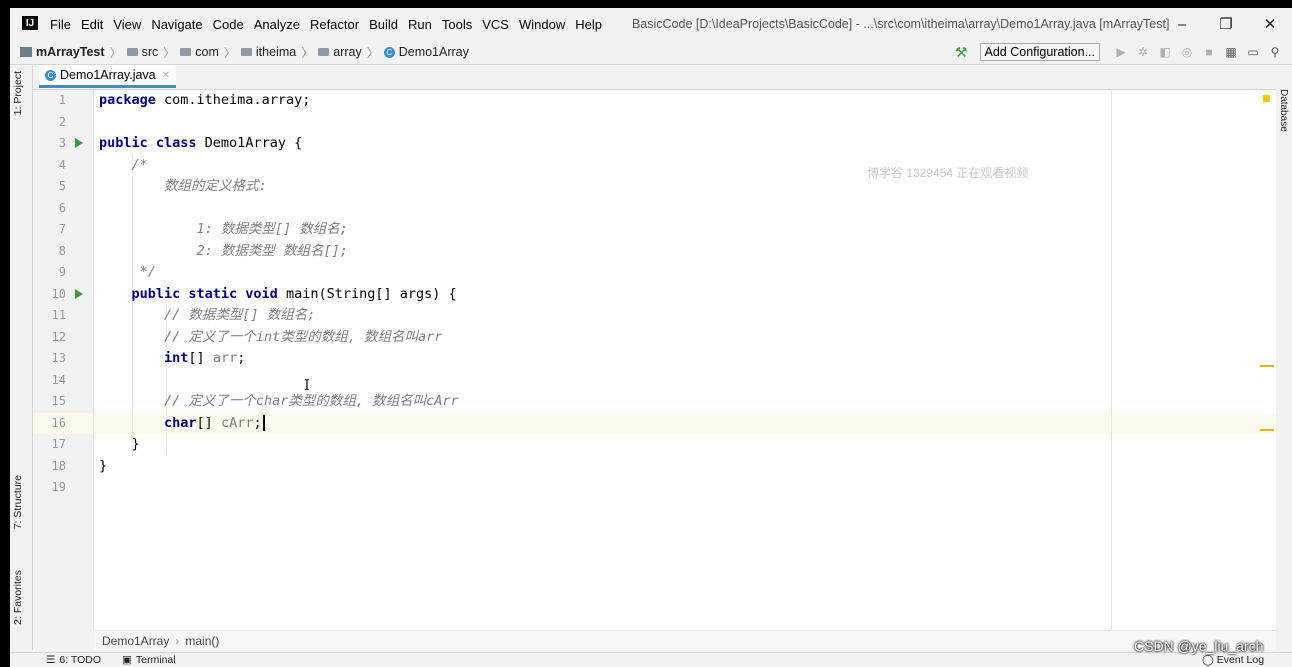 Image resolution: width=1292 pixels, height=667 pixels. Describe the element at coordinates (58, 444) in the screenshot. I see `line-number: 17` at that location.